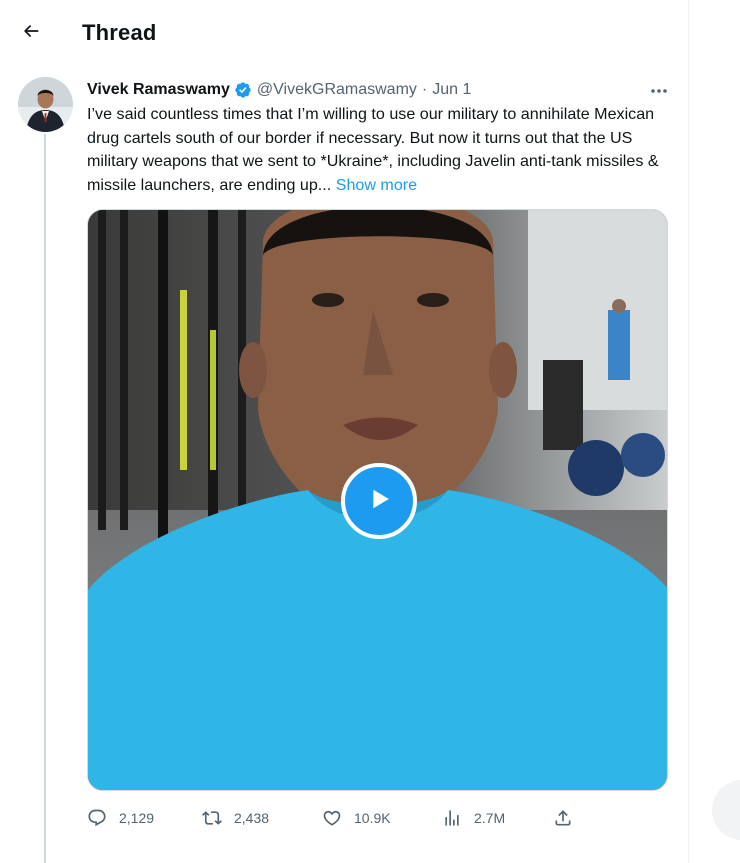 This screenshot has width=740, height=863. Describe the element at coordinates (376, 185) in the screenshot. I see `show-more-link: Show more` at that location.